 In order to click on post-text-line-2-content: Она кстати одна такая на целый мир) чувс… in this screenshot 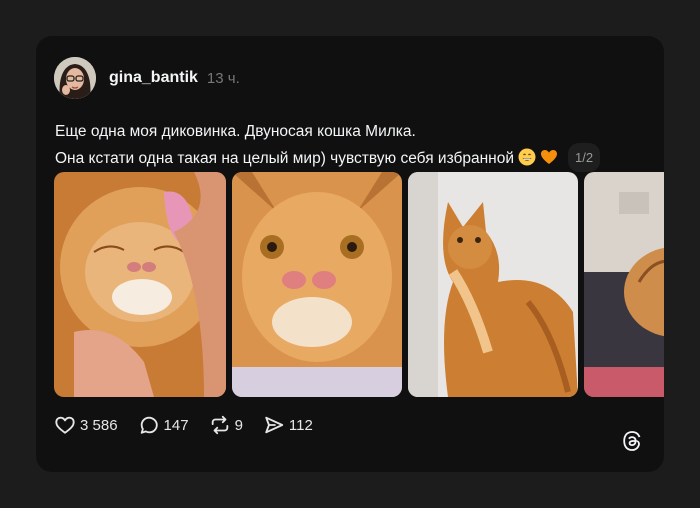, I will do `click(285, 158)`.